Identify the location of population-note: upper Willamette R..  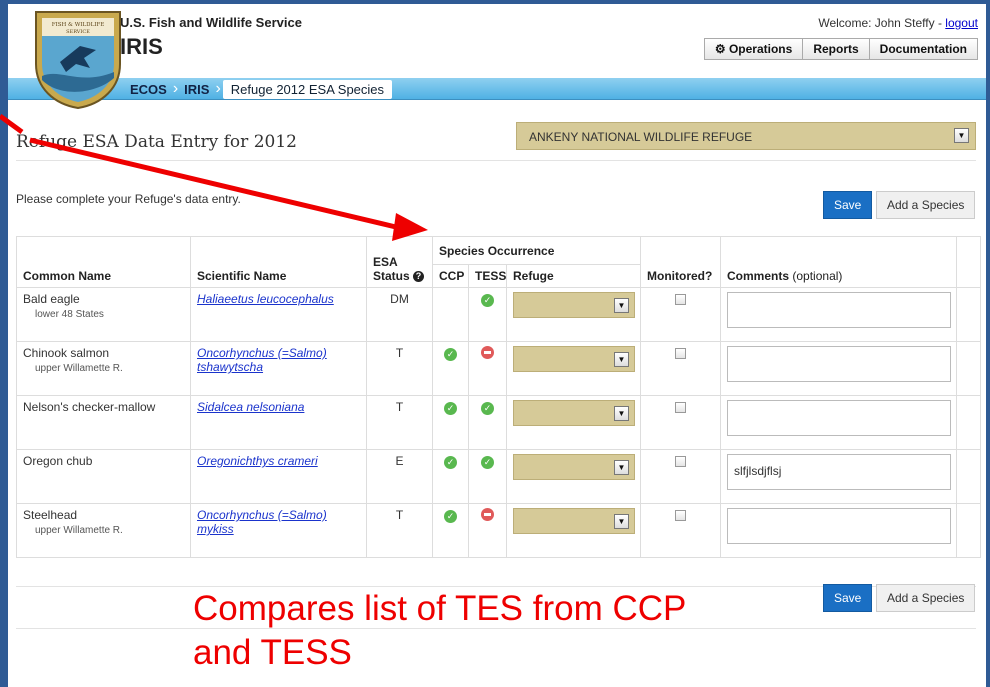
(79, 368).